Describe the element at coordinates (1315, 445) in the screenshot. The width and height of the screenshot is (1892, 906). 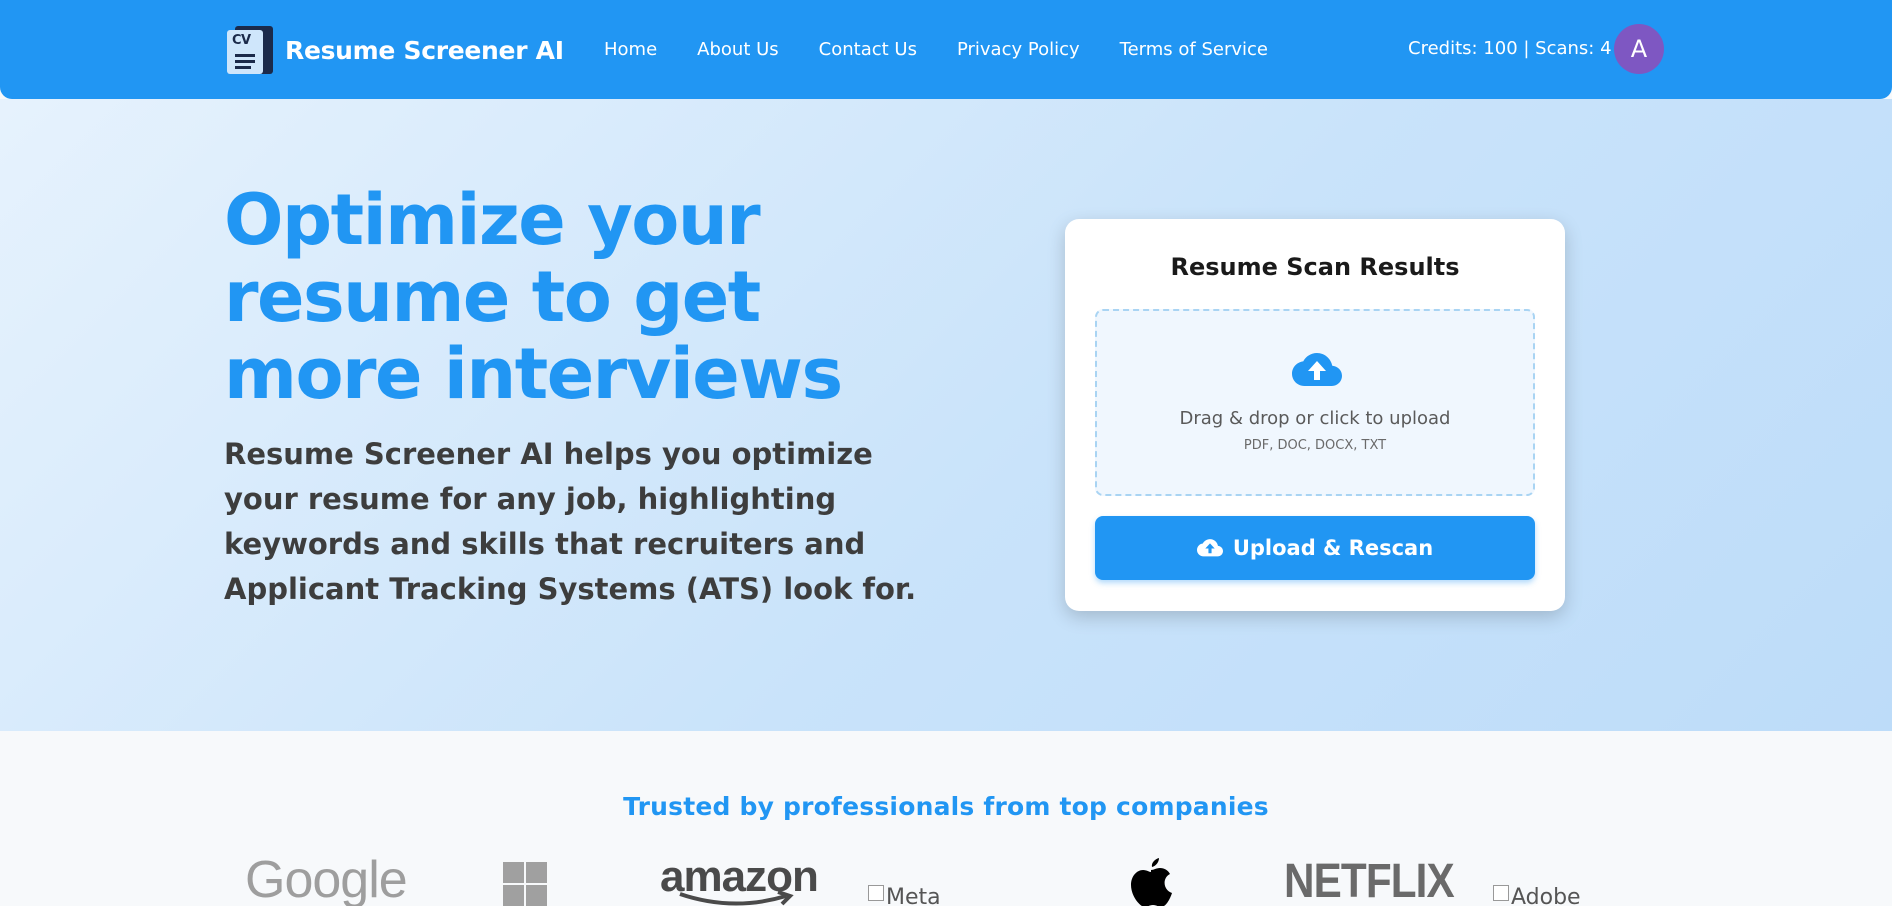
I see `dropzone-formats: PDF, DOC, DOCX, TXT` at that location.